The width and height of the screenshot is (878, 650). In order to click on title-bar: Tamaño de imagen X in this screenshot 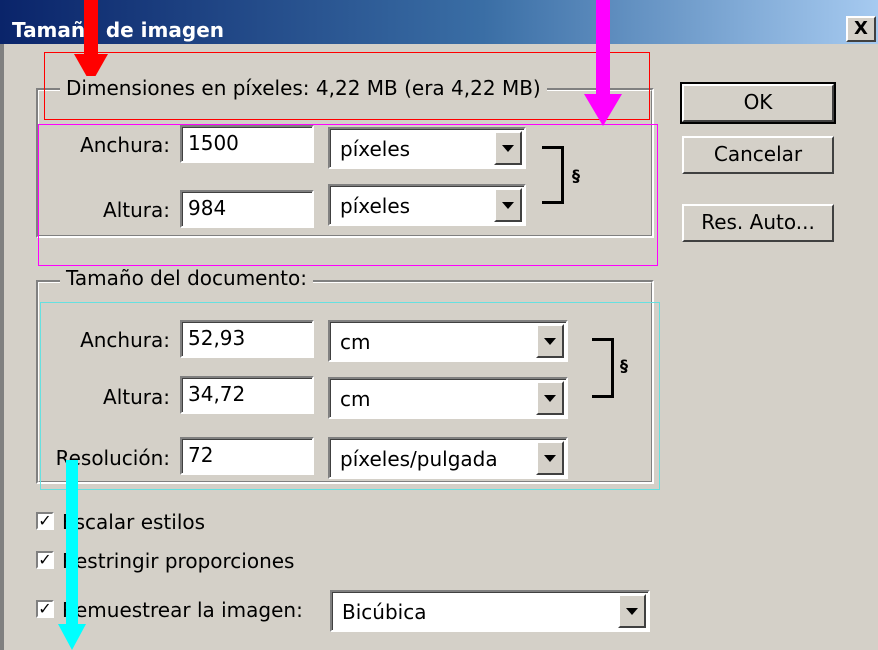, I will do `click(439, 22)`.